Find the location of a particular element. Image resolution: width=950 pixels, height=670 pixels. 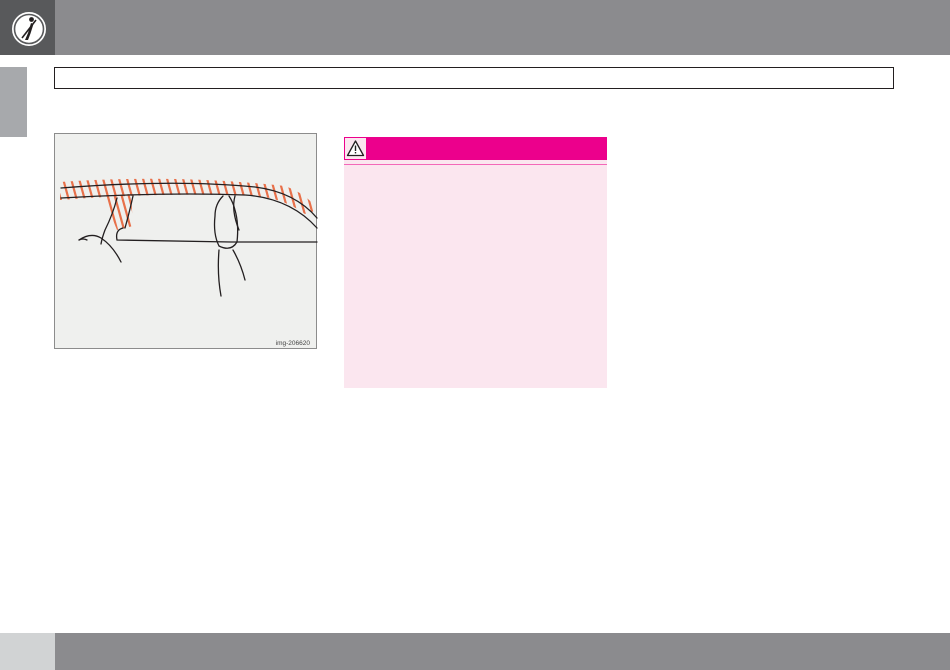

car-interior-drawing: img-206620 is located at coordinates (186, 255).